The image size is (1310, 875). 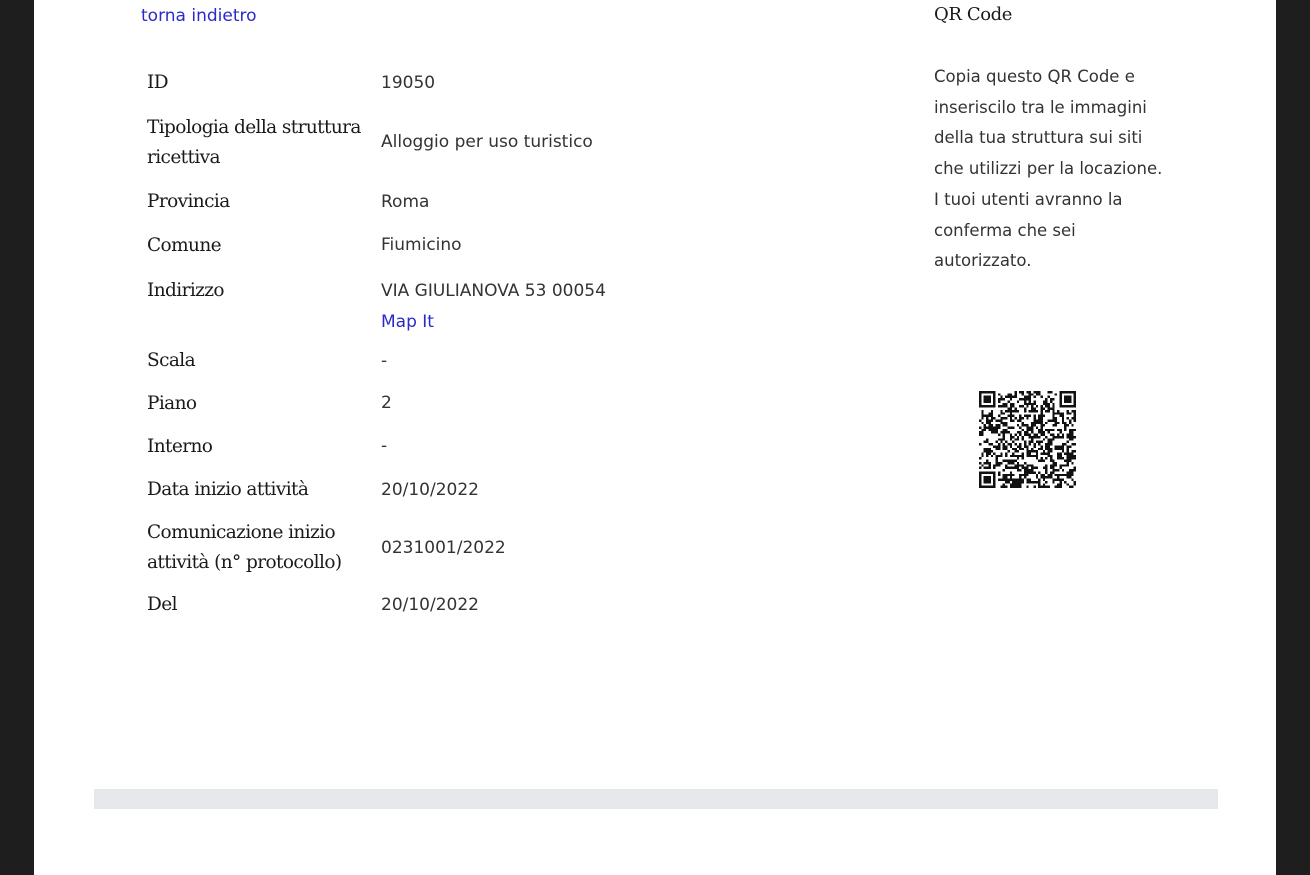 I want to click on detail-label: Comune, so click(x=184, y=245).